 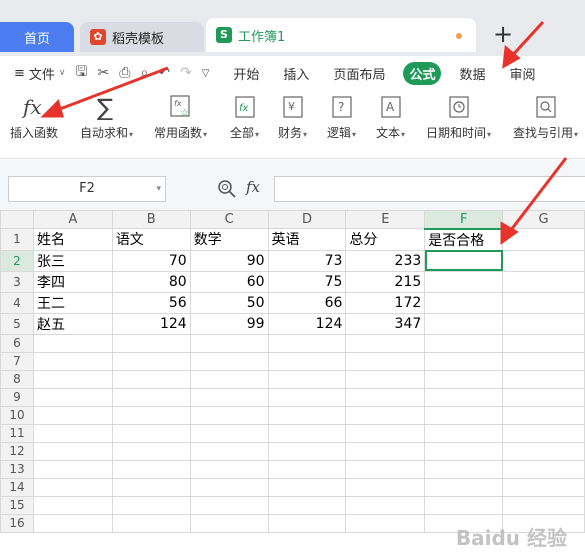 I want to click on cell-d16, so click(x=307, y=523).